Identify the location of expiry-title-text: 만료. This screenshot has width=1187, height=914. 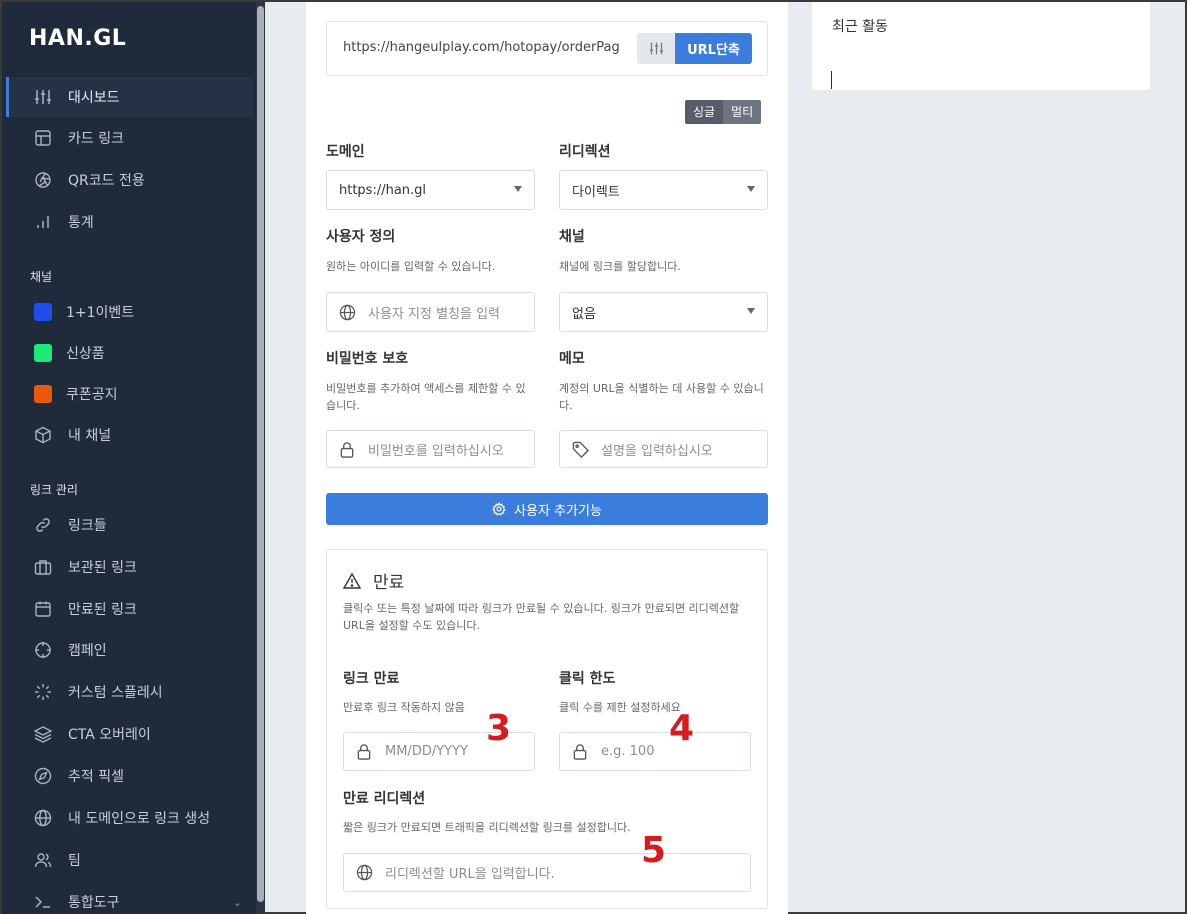
(389, 583).